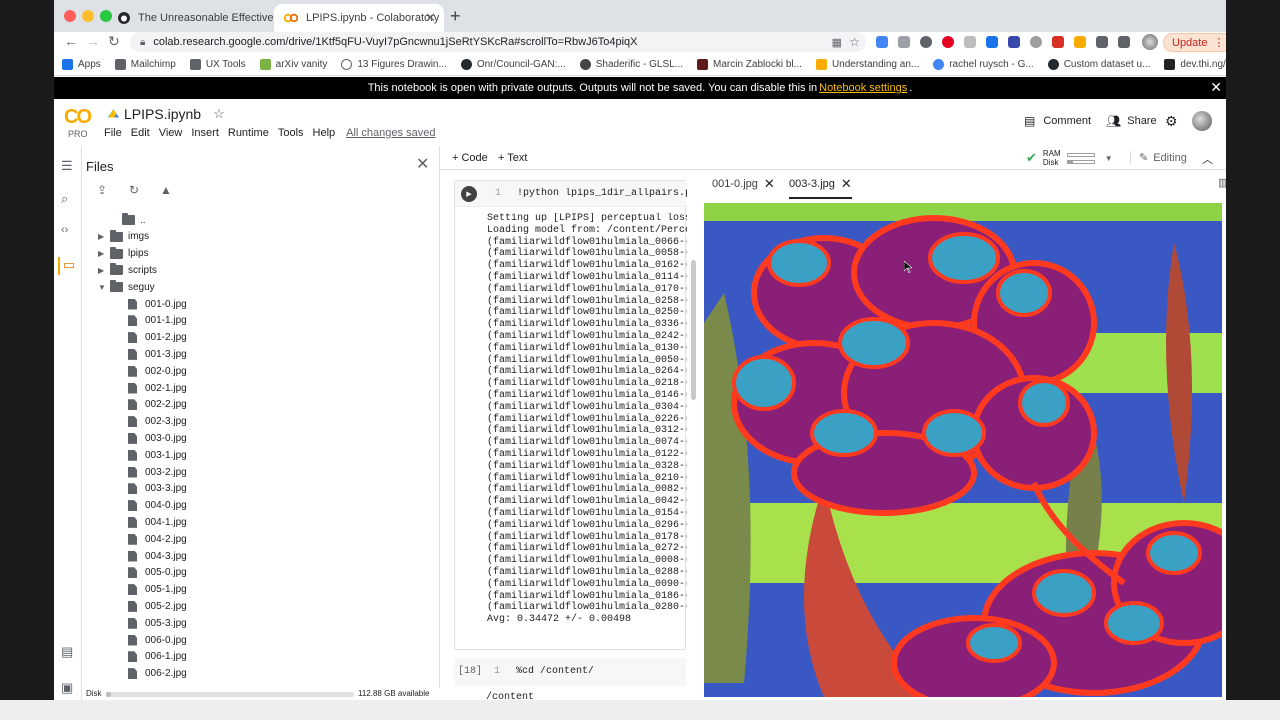 The width and height of the screenshot is (1280, 720). I want to click on gear-icon: ⚙, so click(1171, 121).